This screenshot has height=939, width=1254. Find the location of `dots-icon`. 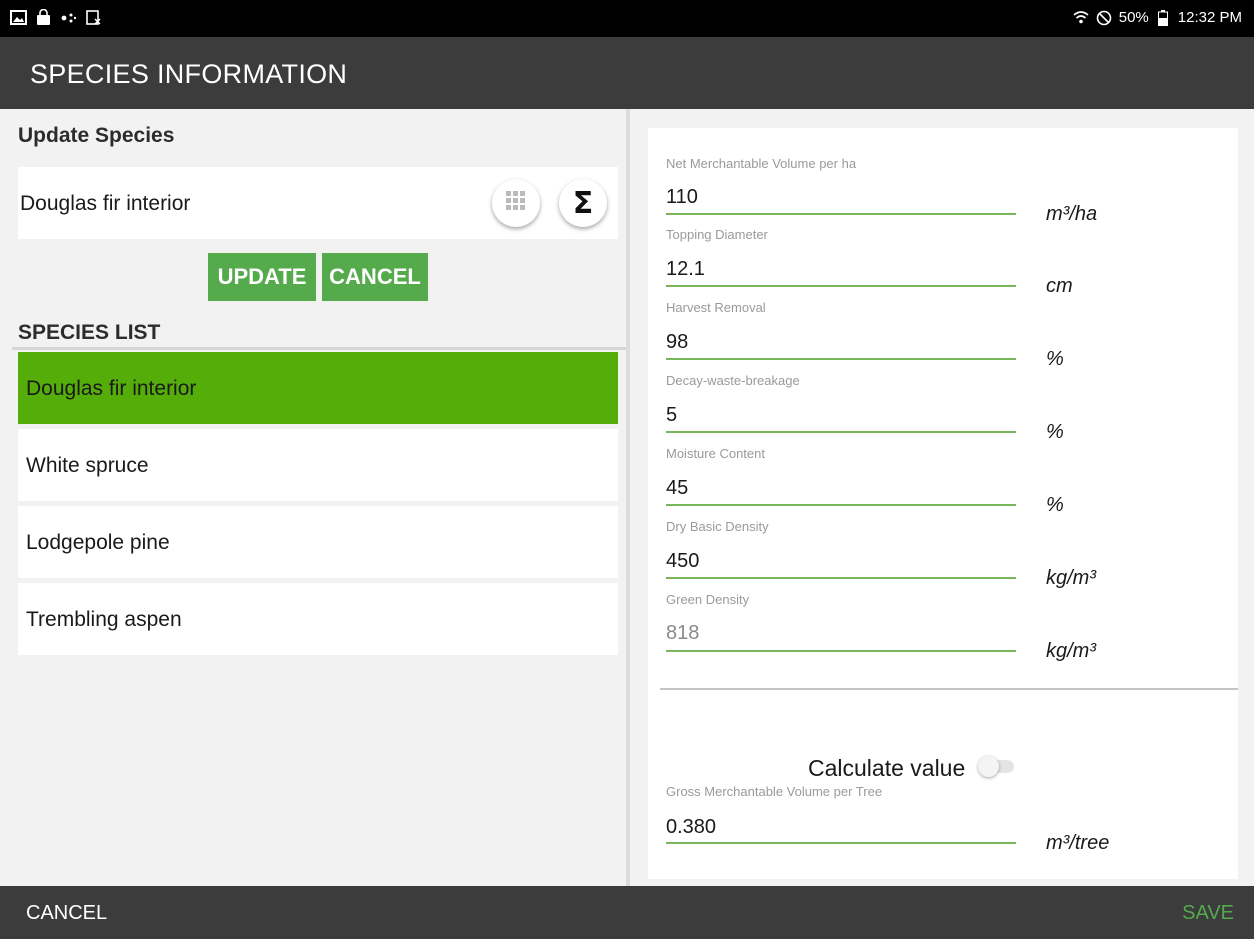

dots-icon is located at coordinates (68, 17).